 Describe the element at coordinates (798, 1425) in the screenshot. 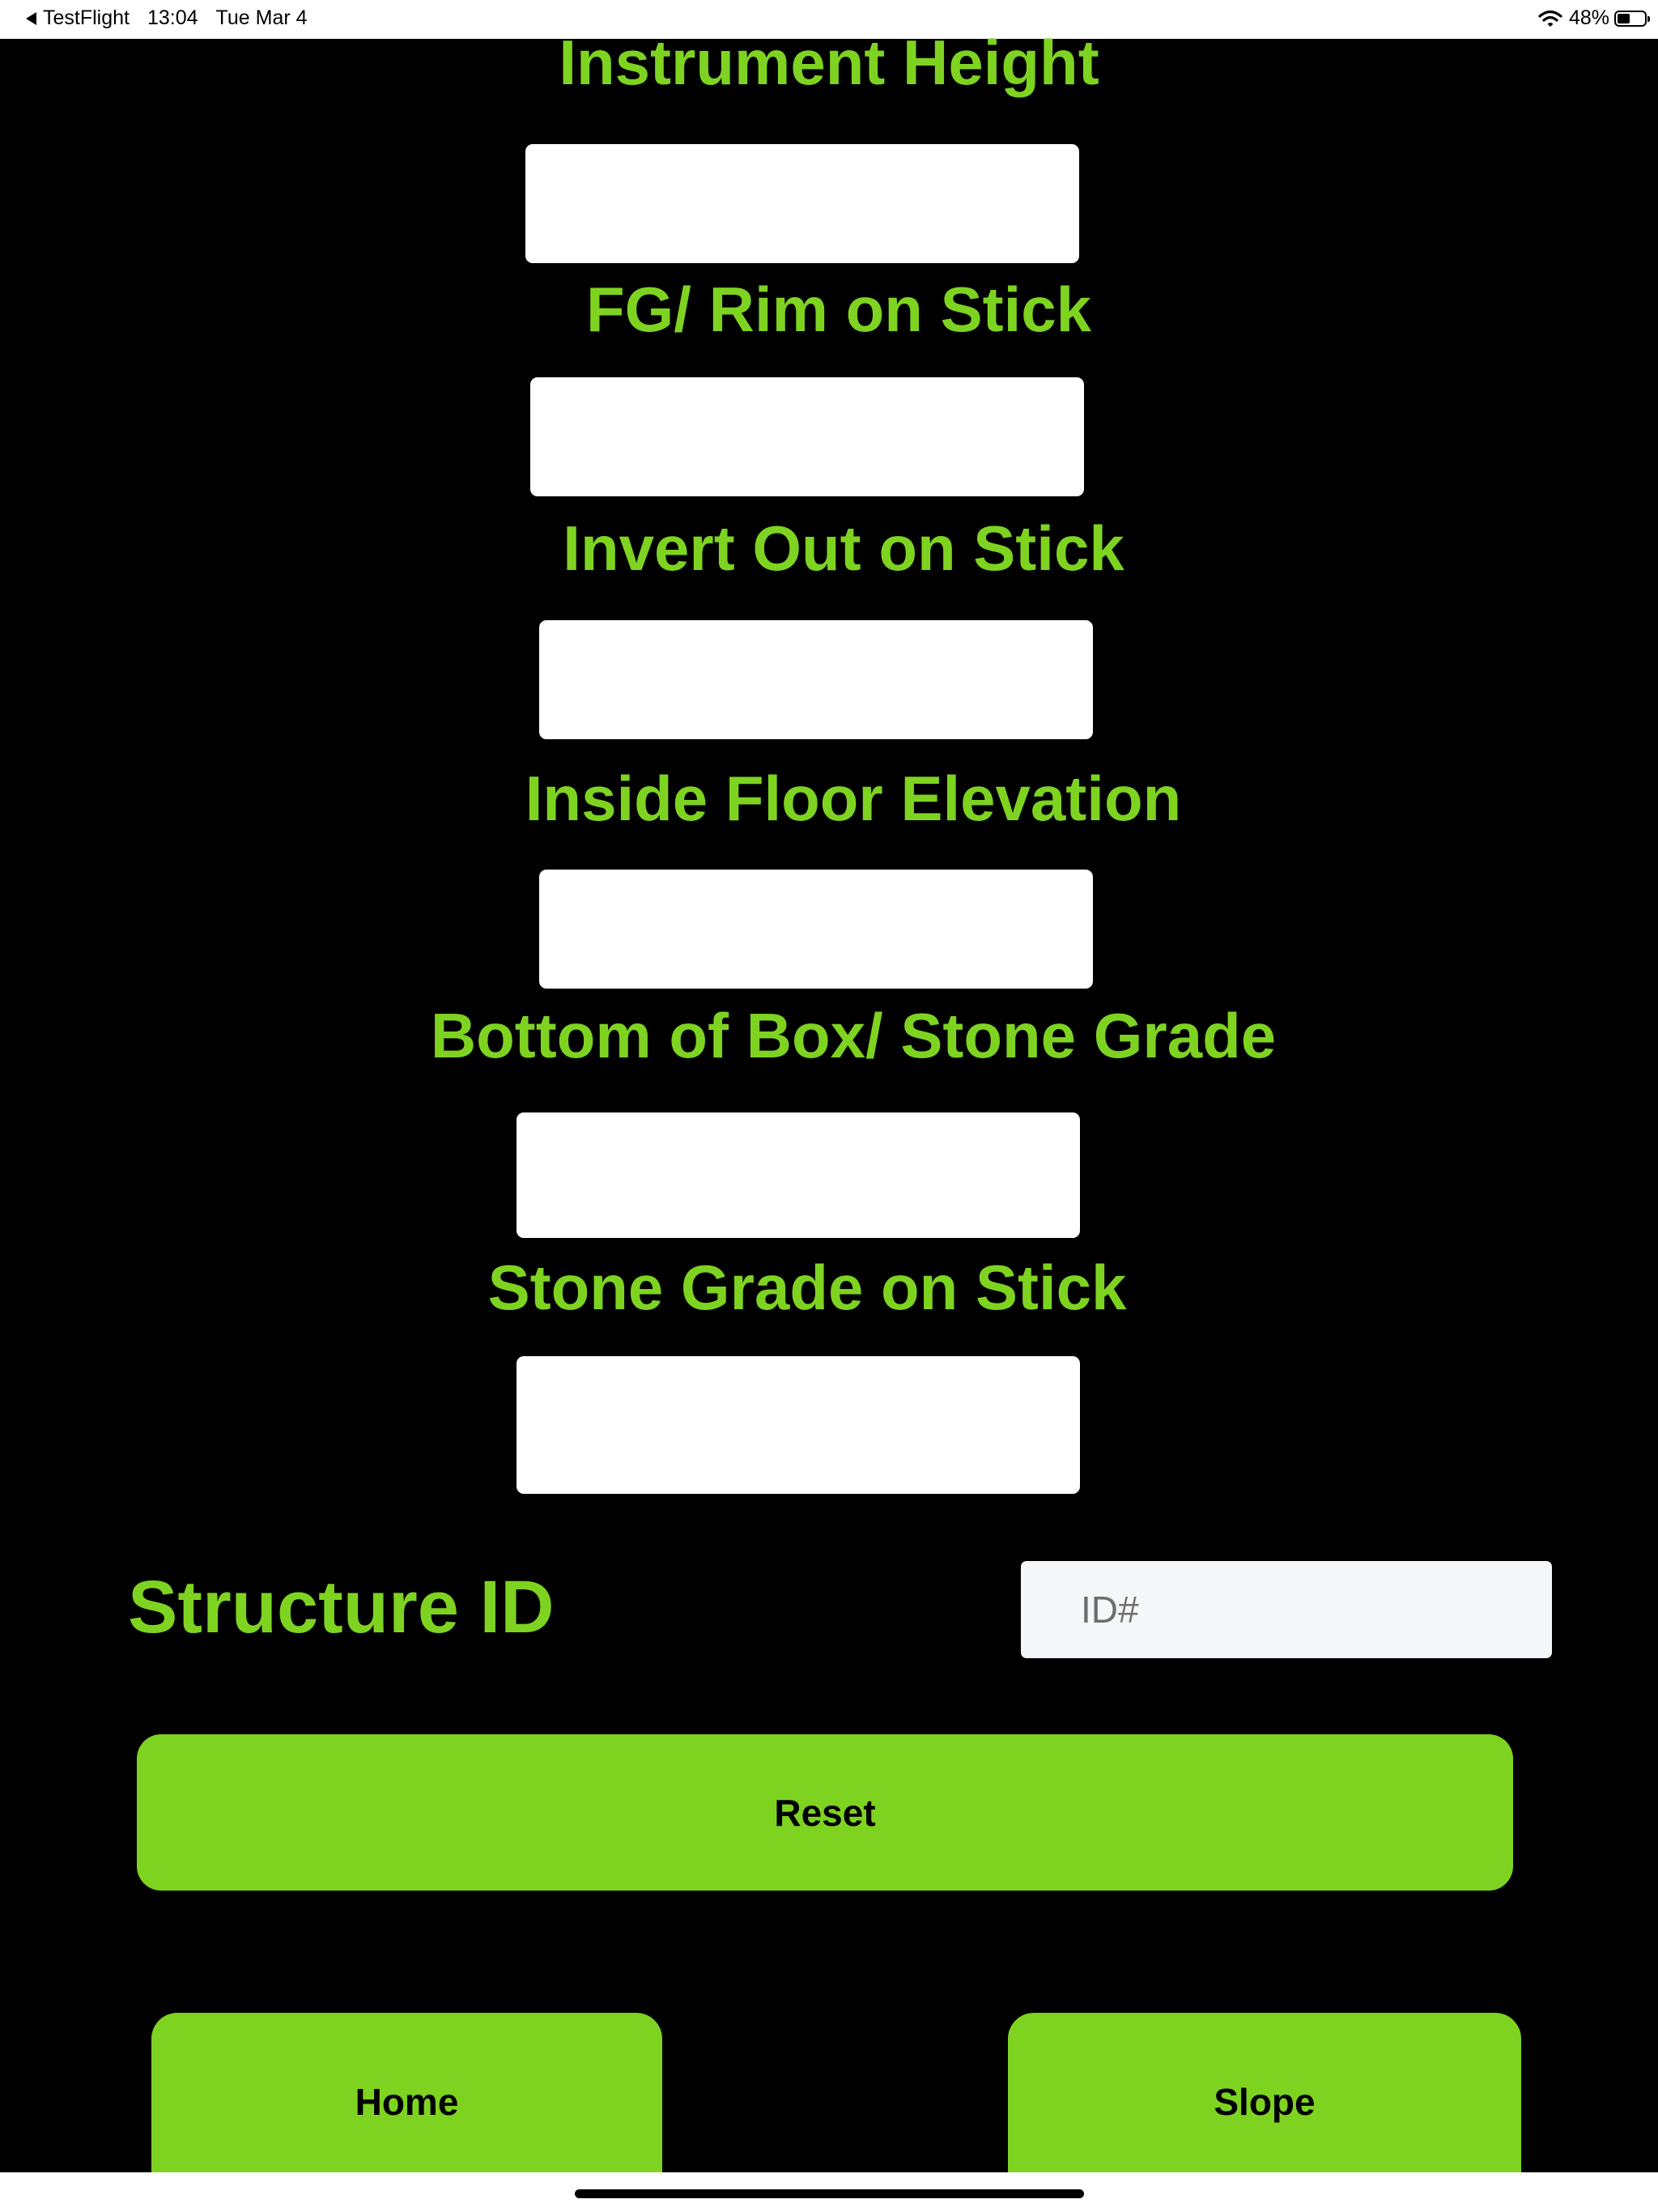

I see `stone-grade-on-stick-input` at that location.